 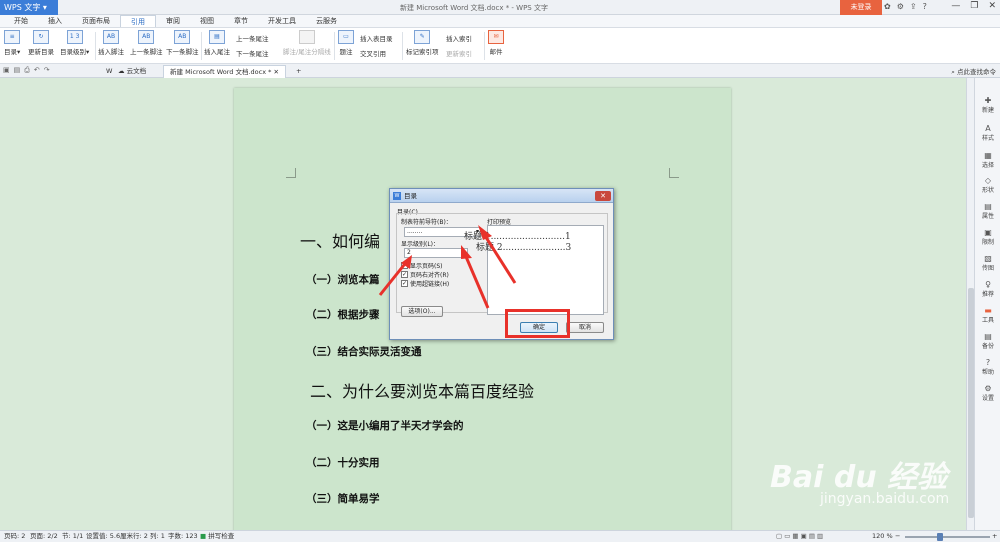 I want to click on help-icon: ?, so click(x=925, y=6).